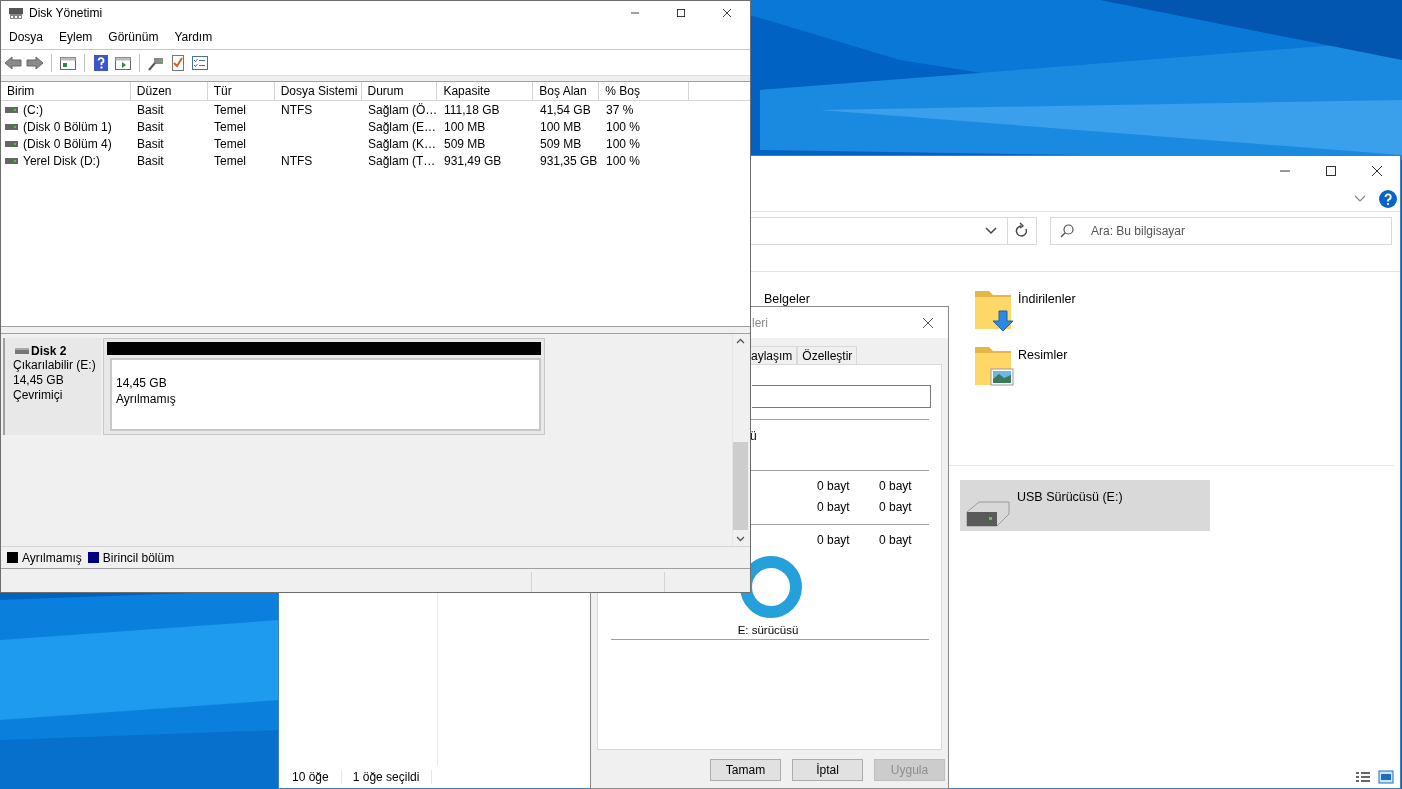 This screenshot has height=789, width=1402. What do you see at coordinates (569, 160) in the screenshot?
I see `table-cell: 931,35 GB` at bounding box center [569, 160].